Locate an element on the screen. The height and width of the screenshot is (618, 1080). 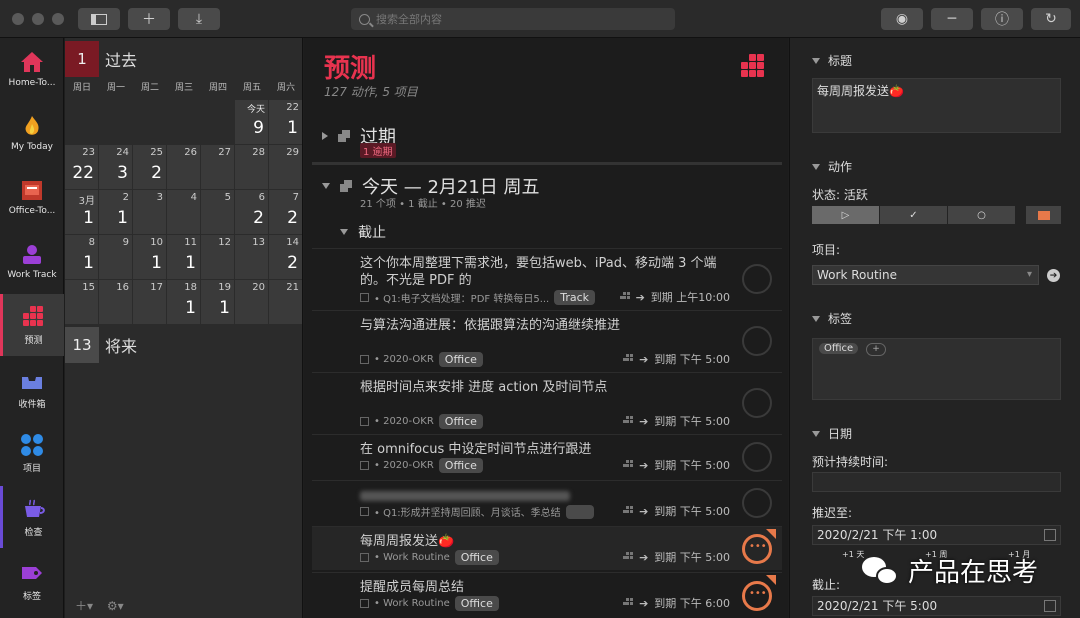
task-row: 每周周报发送🍅 • Work Routine Office ➔ 到期 下午 5:00 is located at coordinates (547, 548).